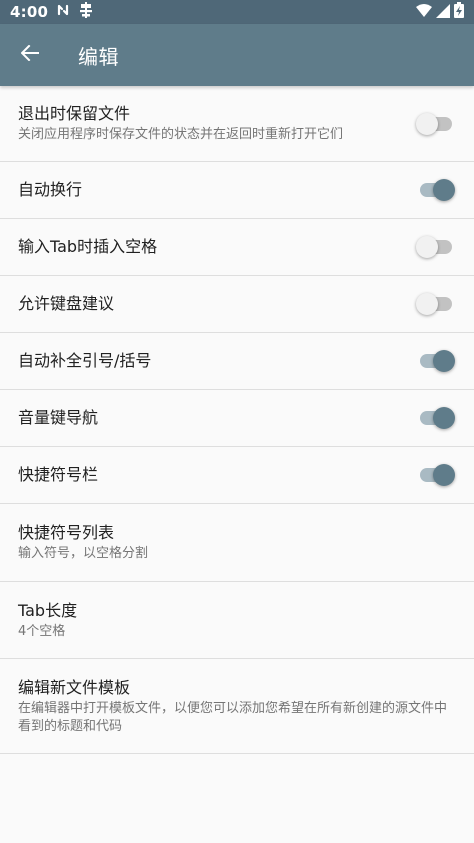 This screenshot has height=843, width=474. What do you see at coordinates (63, 12) in the screenshot?
I see `sync-icon` at bounding box center [63, 12].